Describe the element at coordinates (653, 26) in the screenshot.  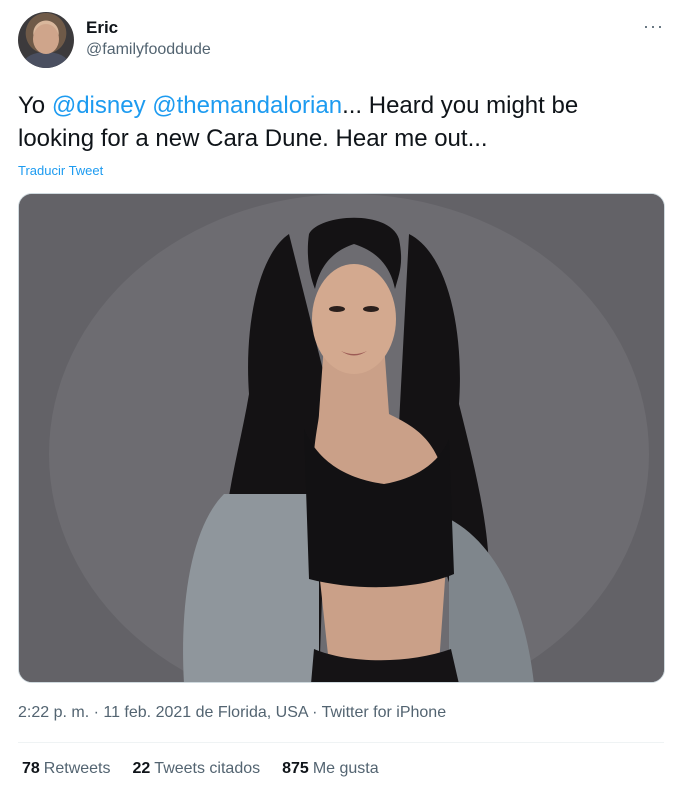
I see `more-options-icon: ···` at that location.